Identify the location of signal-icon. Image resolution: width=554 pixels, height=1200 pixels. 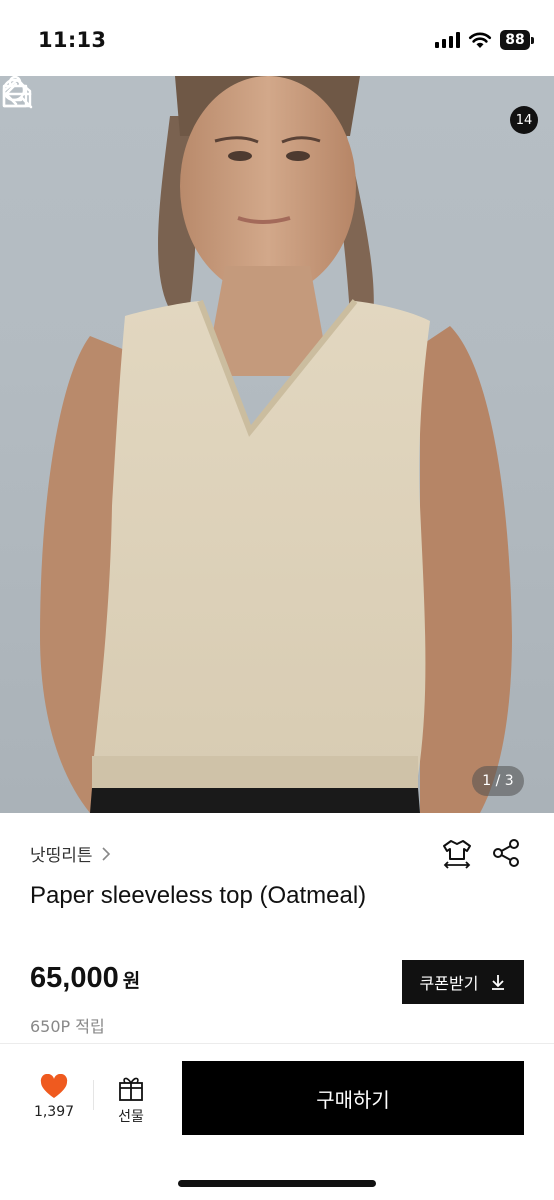
(447, 40).